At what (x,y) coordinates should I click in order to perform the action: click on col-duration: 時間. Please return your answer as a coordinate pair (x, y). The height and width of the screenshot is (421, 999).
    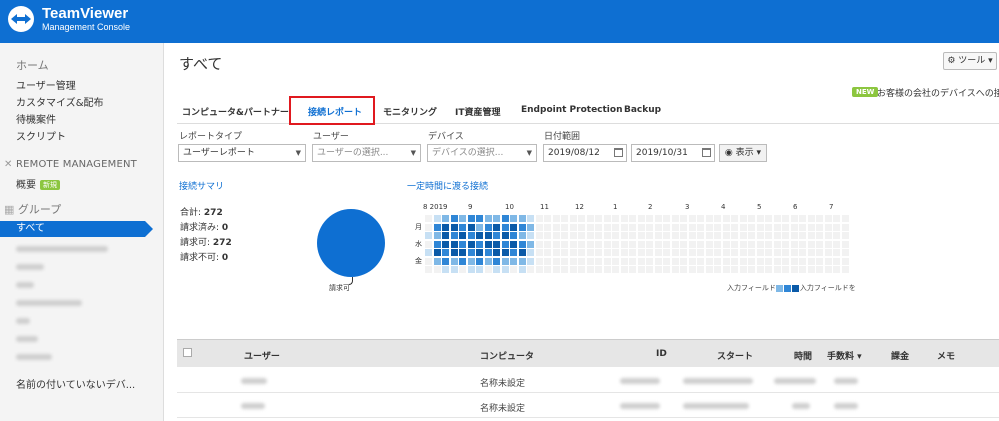
    Looking at the image, I should click on (803, 355).